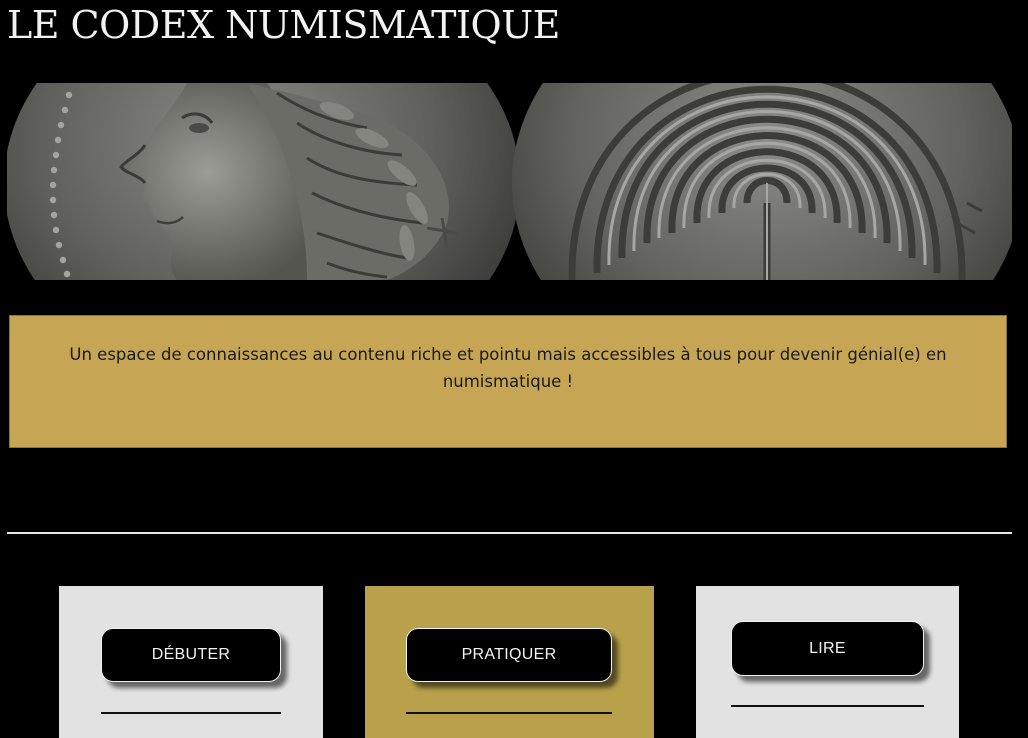  I want to click on card-pratiquer: PRATIQUER, so click(509, 662).